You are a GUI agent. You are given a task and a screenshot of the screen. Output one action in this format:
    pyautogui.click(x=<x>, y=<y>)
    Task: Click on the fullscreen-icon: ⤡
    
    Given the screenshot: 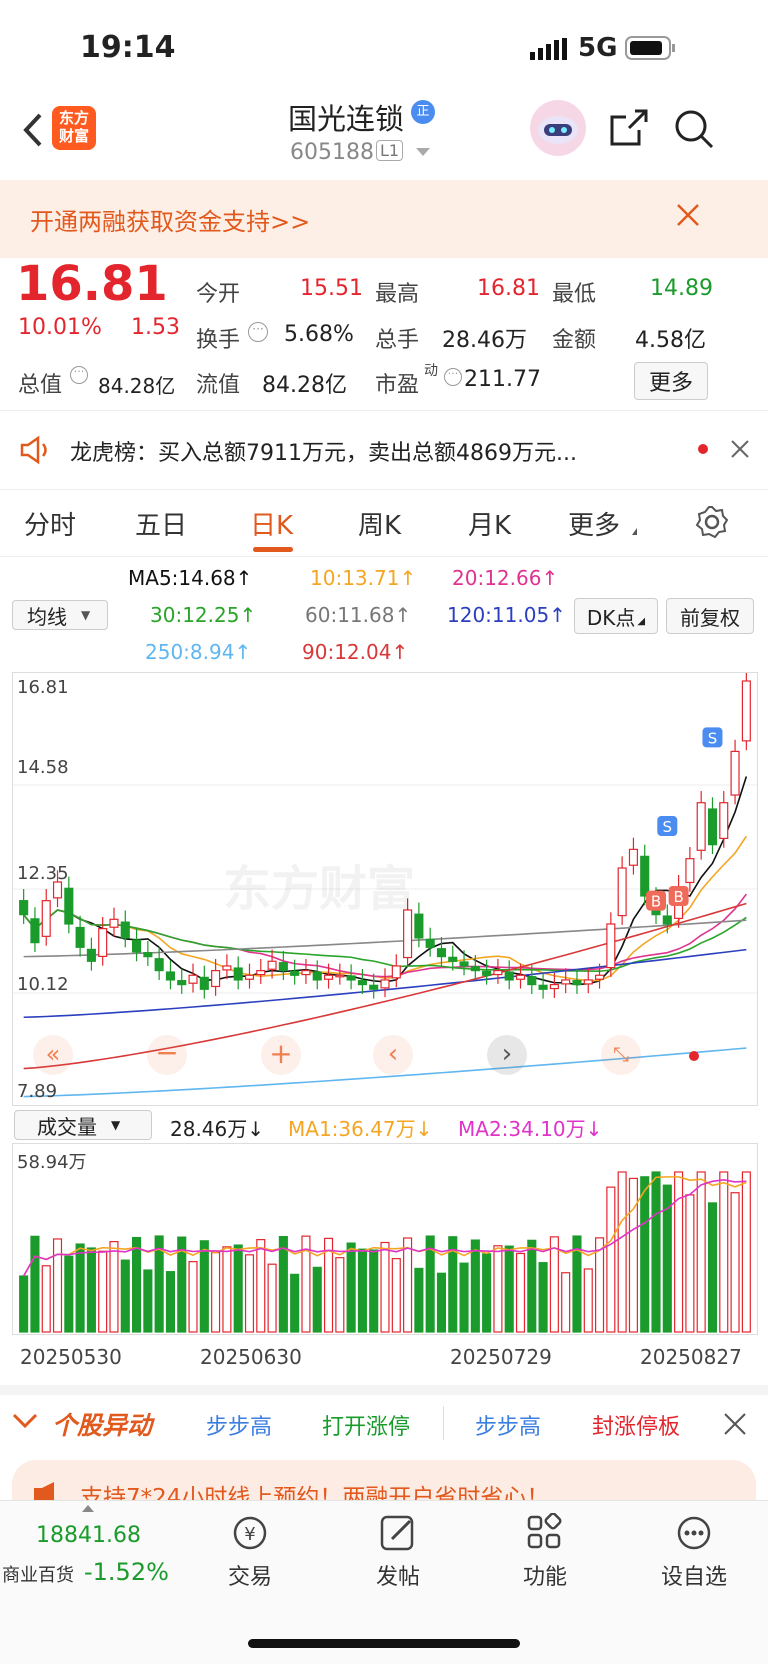 What is the action you would take?
    pyautogui.click(x=621, y=1055)
    